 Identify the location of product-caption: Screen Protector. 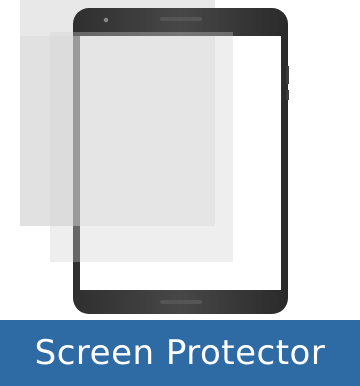
(180, 353).